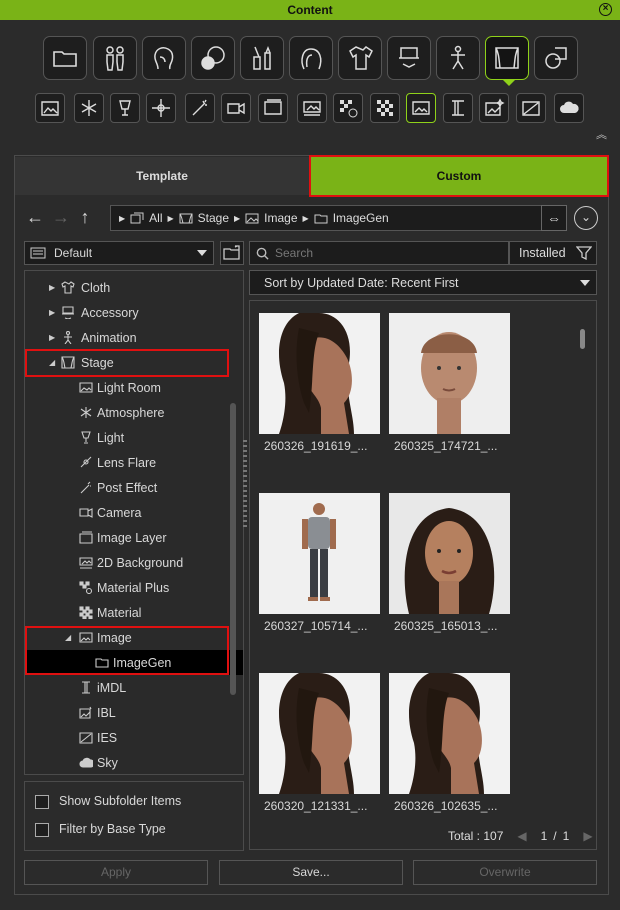  What do you see at coordinates (134, 637) in the screenshot?
I see `tree-item-image: ◢ Image` at bounding box center [134, 637].